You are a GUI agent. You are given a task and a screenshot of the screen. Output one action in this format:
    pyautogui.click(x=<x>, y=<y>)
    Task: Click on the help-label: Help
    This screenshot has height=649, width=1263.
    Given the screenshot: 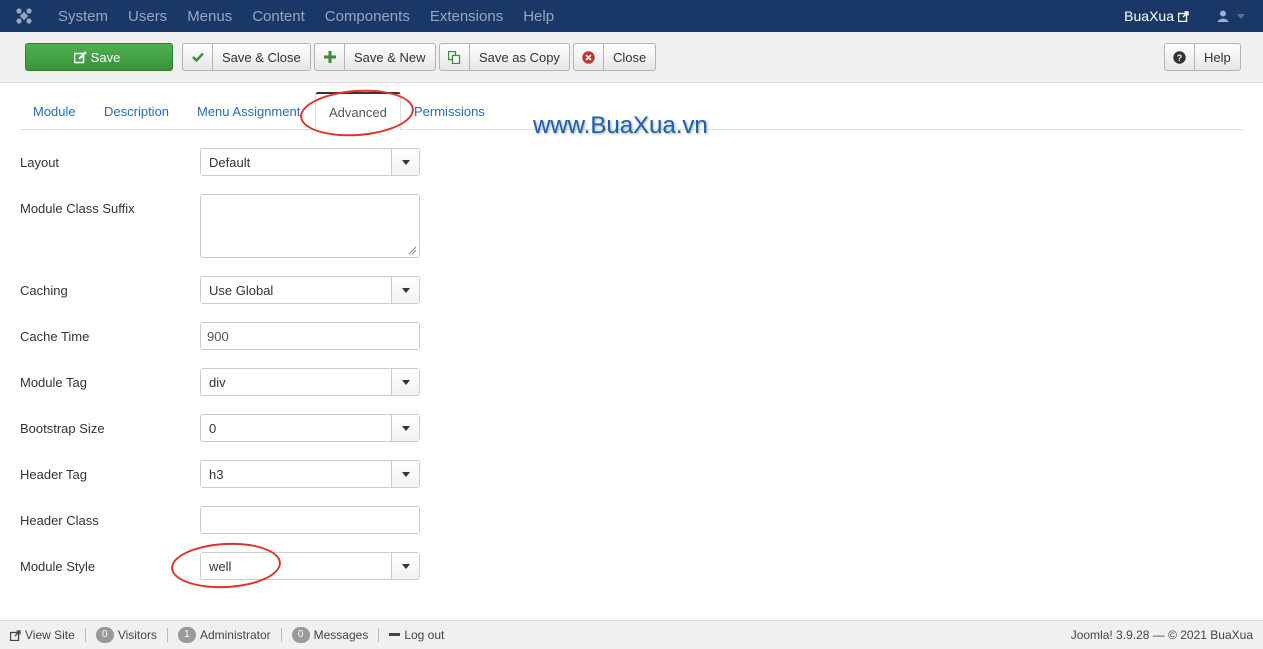 What is the action you would take?
    pyautogui.click(x=1217, y=57)
    